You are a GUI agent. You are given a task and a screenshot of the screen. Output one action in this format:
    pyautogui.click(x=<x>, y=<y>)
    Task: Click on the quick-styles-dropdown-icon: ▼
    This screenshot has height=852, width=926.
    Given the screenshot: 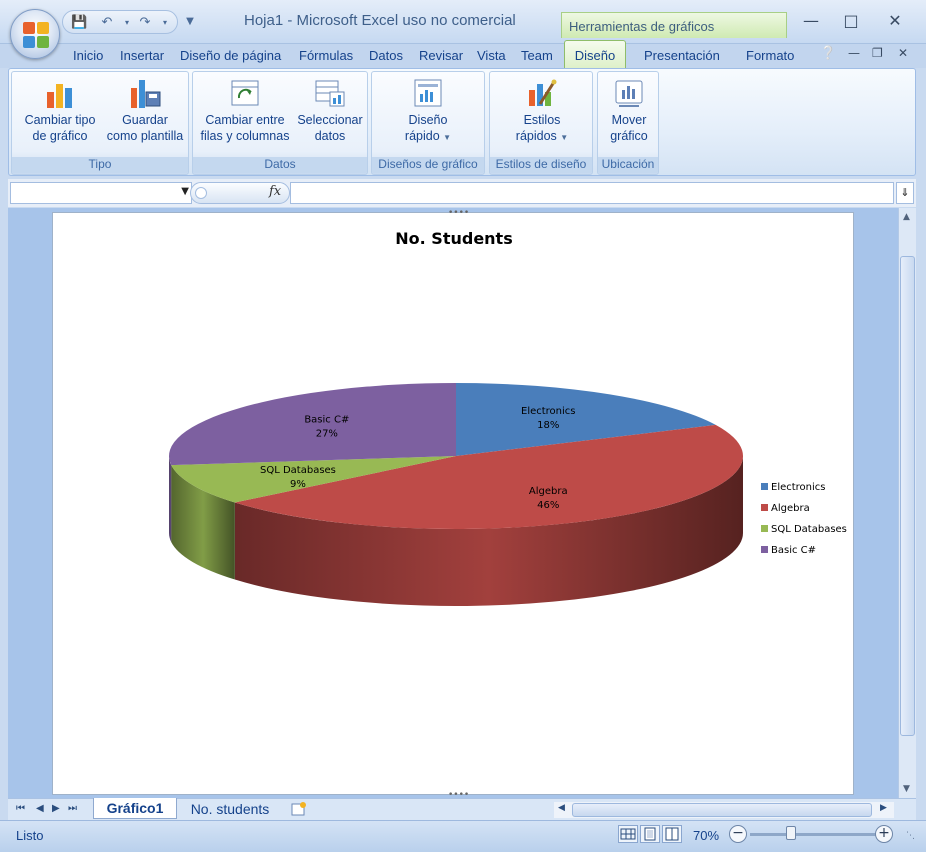 What is the action you would take?
    pyautogui.click(x=564, y=137)
    